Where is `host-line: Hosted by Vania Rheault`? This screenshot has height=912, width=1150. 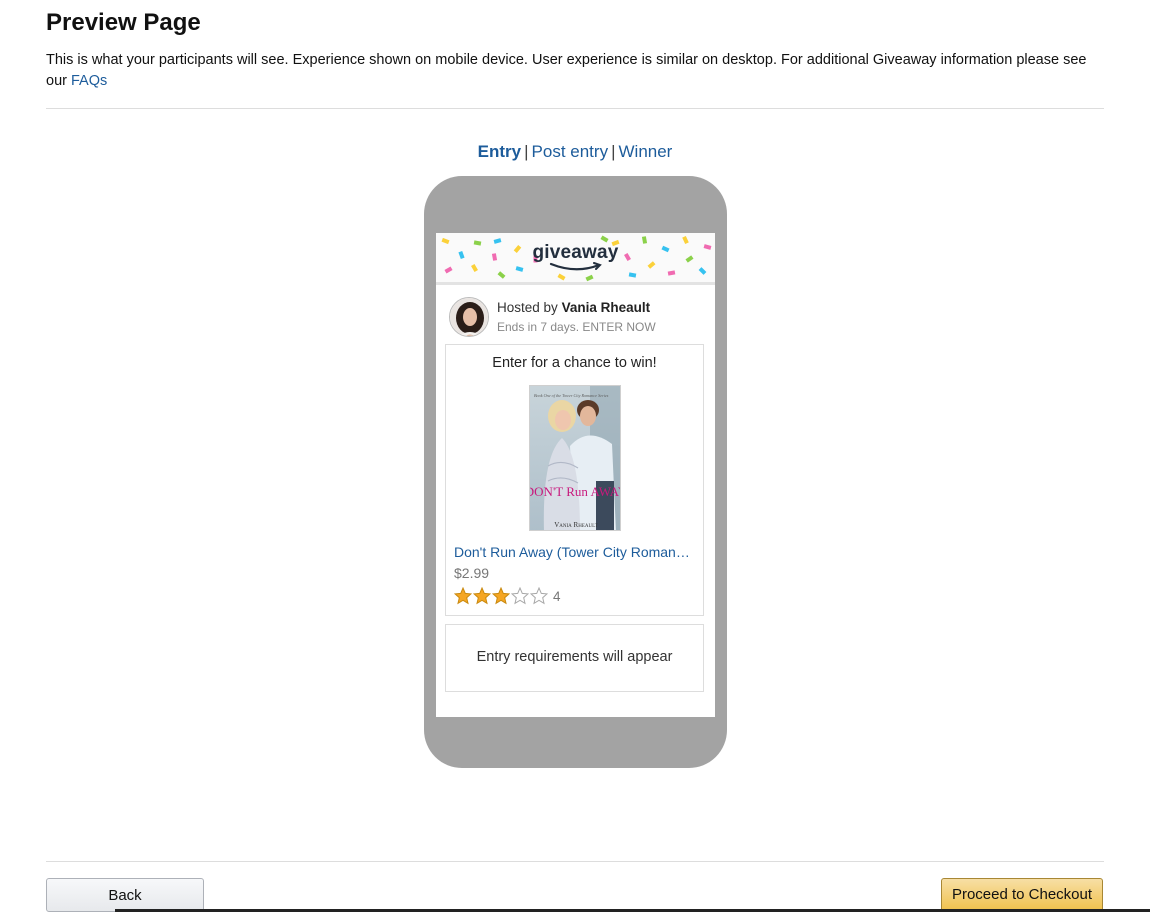 host-line: Hosted by Vania Rheault is located at coordinates (573, 307).